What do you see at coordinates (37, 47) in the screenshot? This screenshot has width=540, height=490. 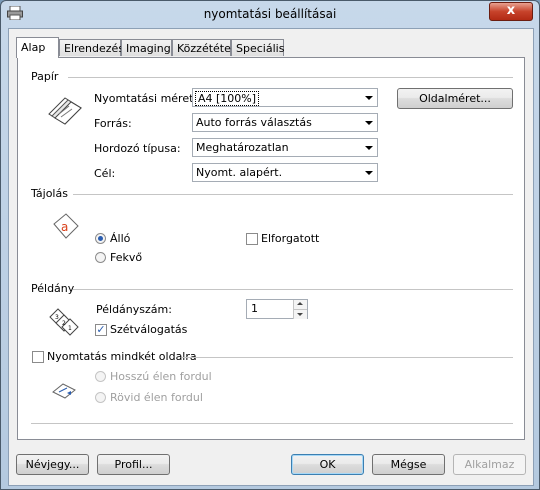 I see `tab-alap: Alap` at bounding box center [37, 47].